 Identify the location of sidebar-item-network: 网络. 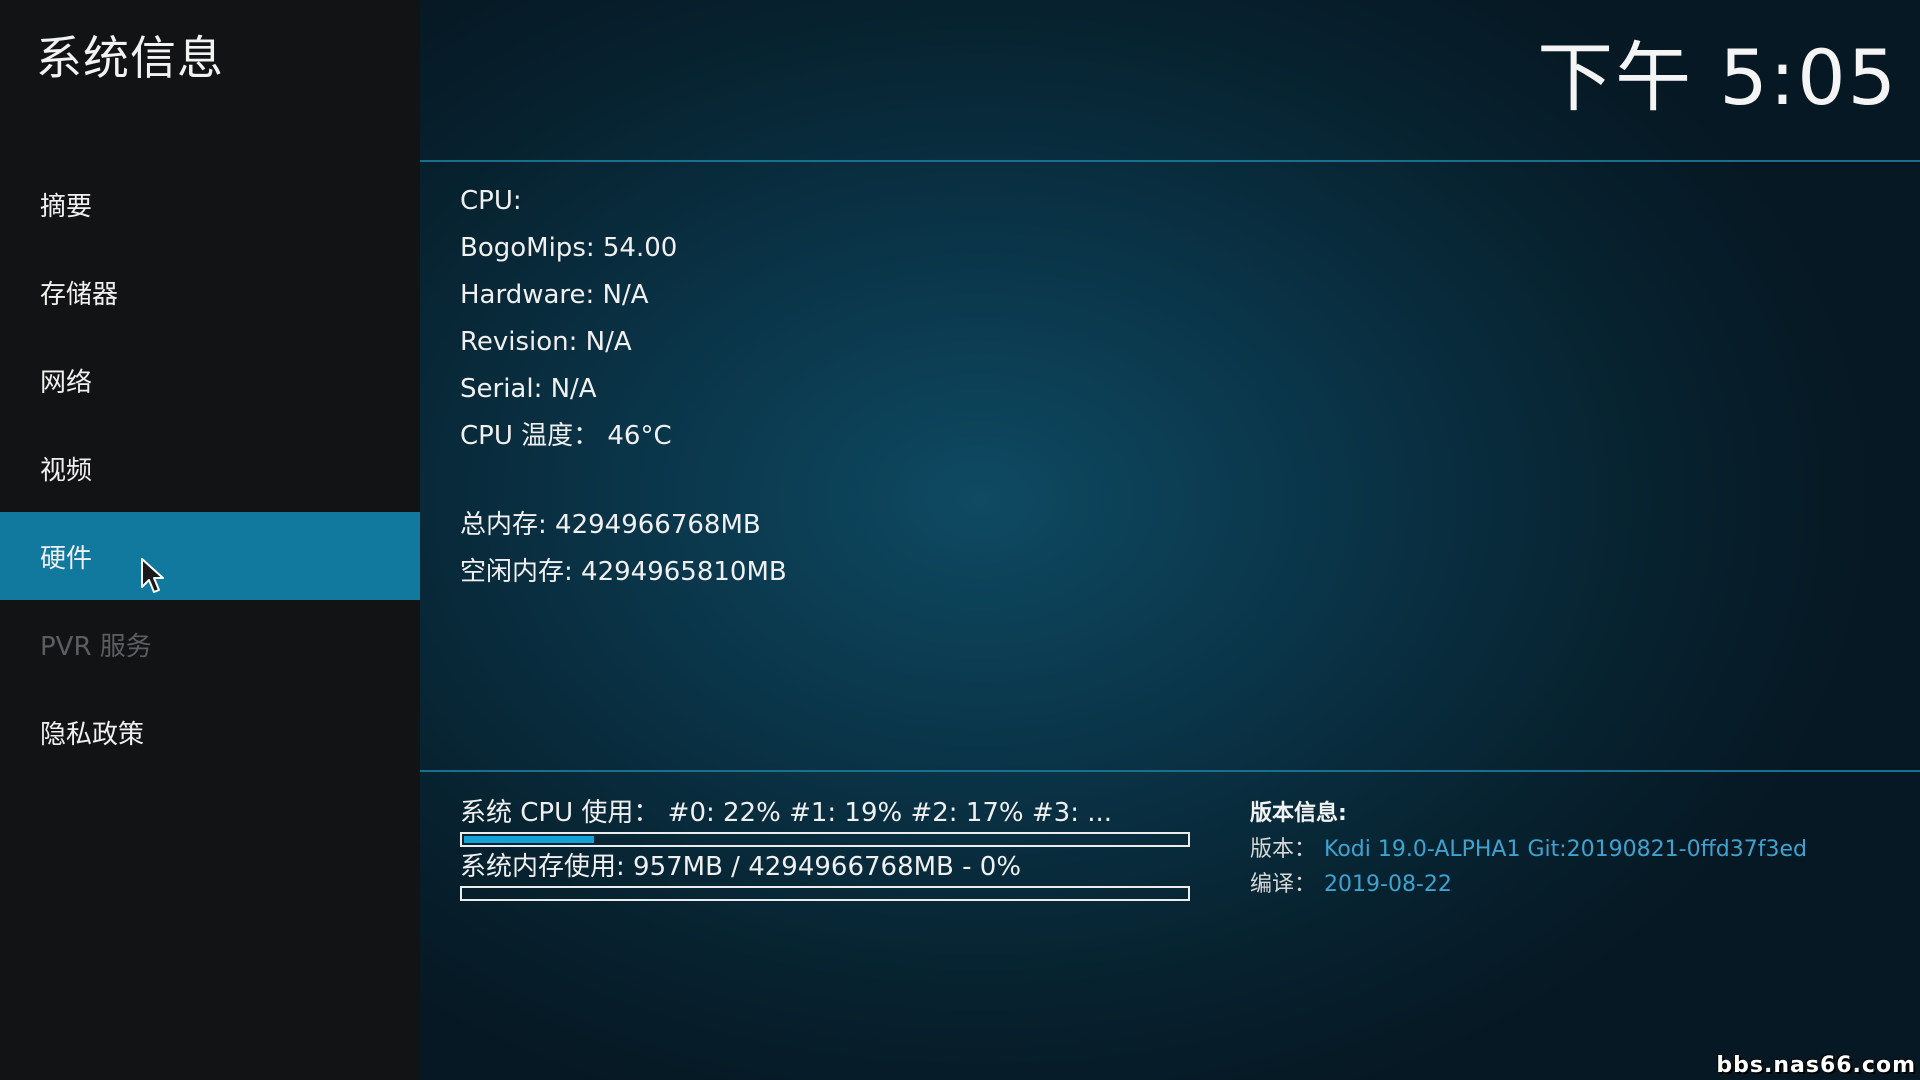
(210, 380).